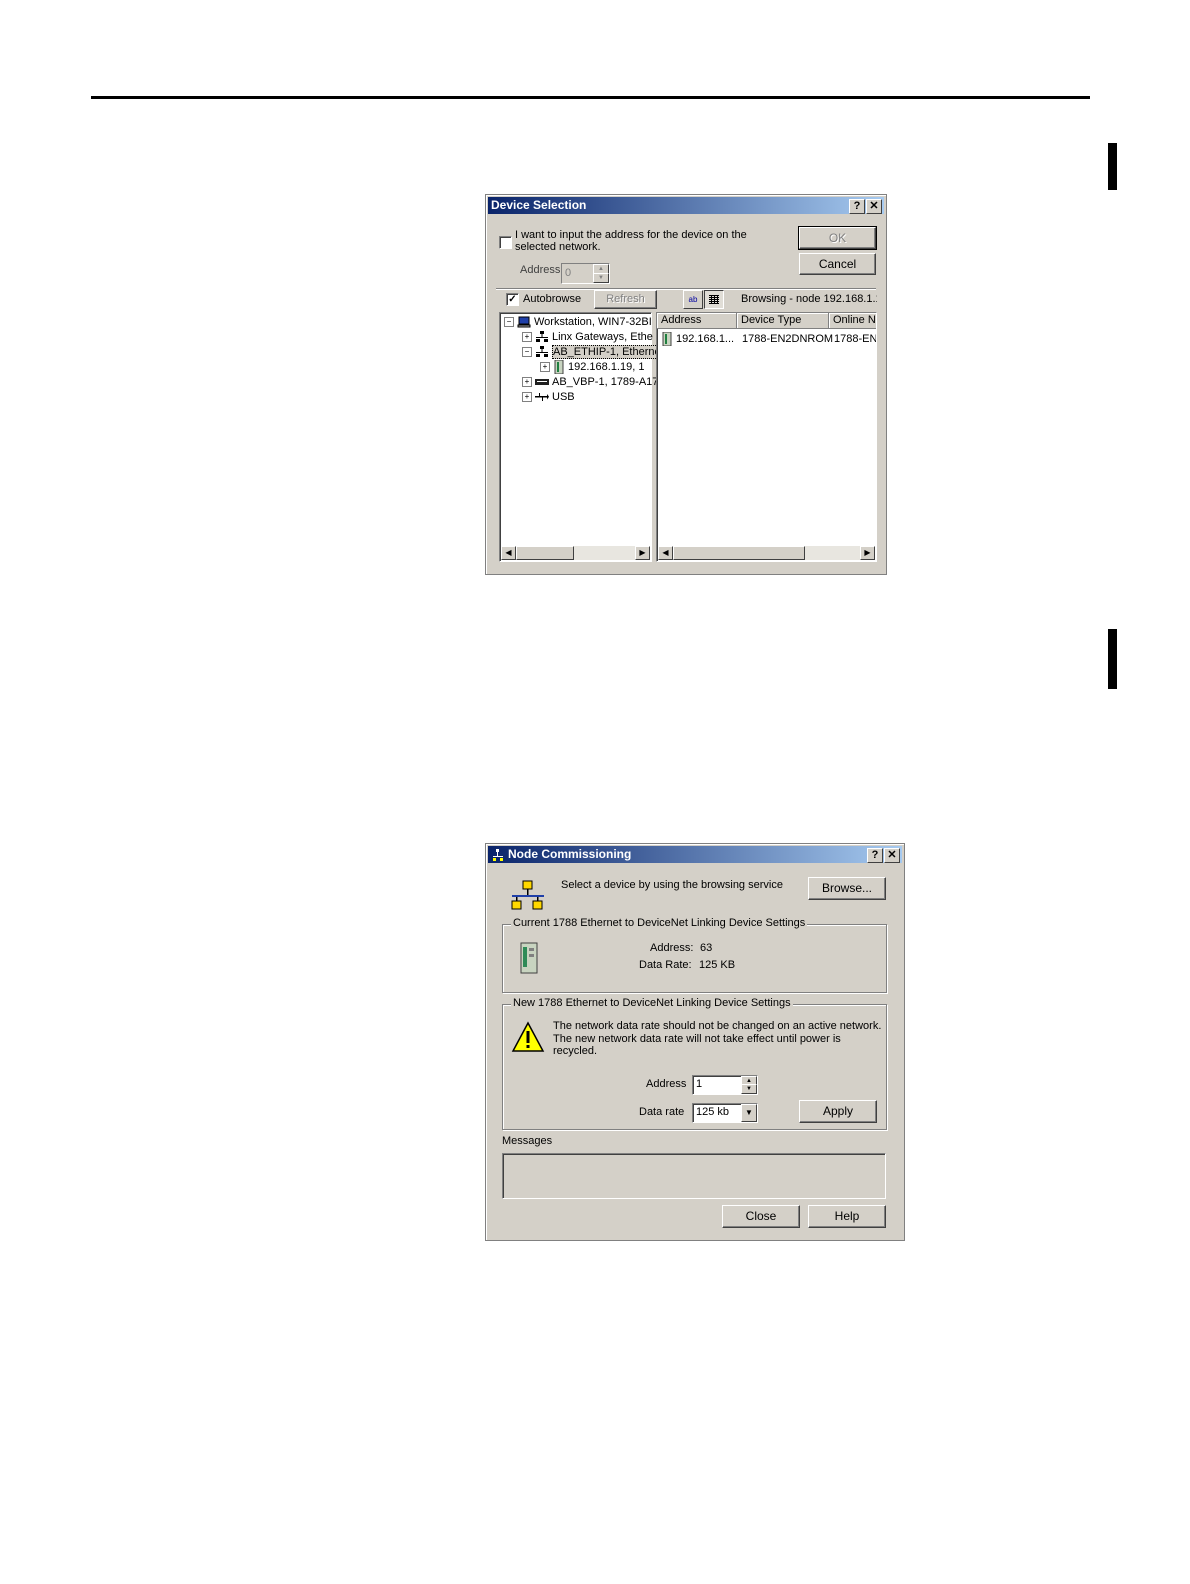 Image resolution: width=1190 pixels, height=1584 pixels. Describe the element at coordinates (717, 965) in the screenshot. I see `current-rate-value: 125 KB` at that location.